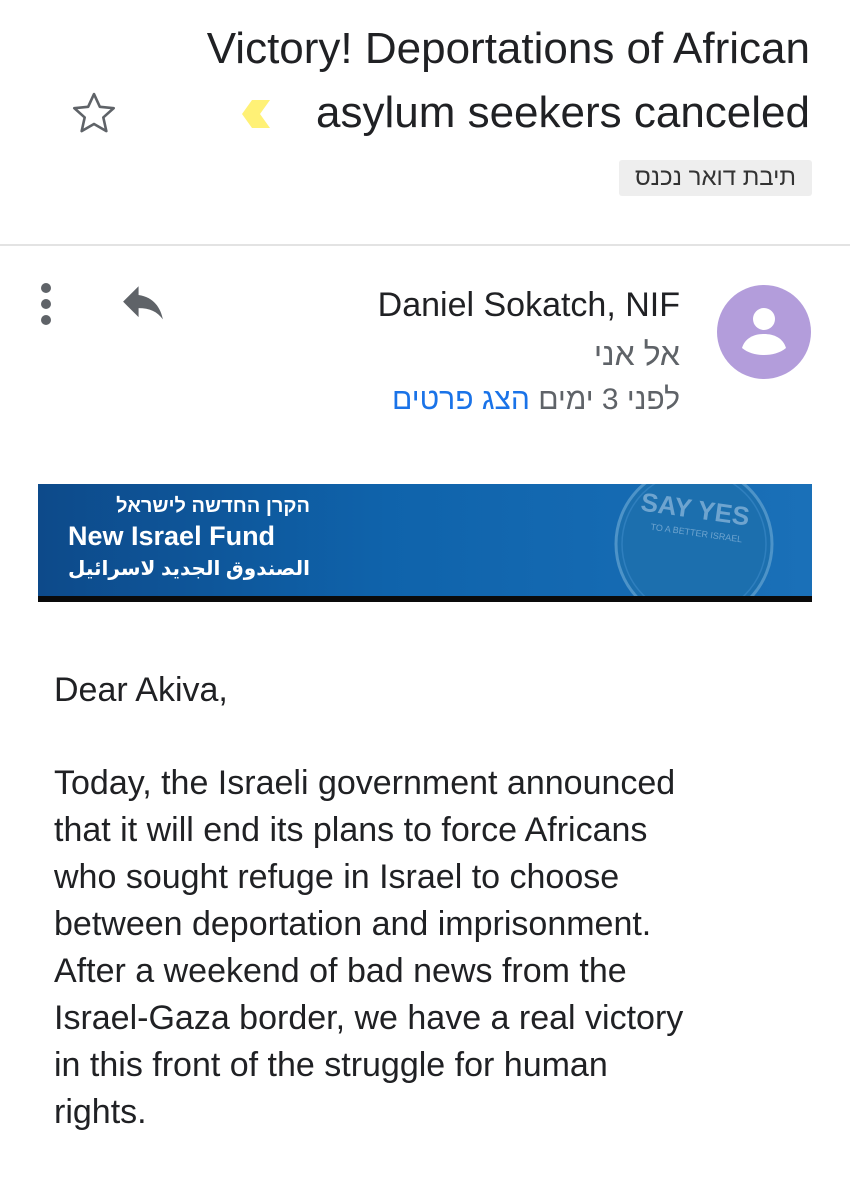 The width and height of the screenshot is (850, 1200). I want to click on subject-title-line-2: asylum seekers canceled, so click(562, 112).